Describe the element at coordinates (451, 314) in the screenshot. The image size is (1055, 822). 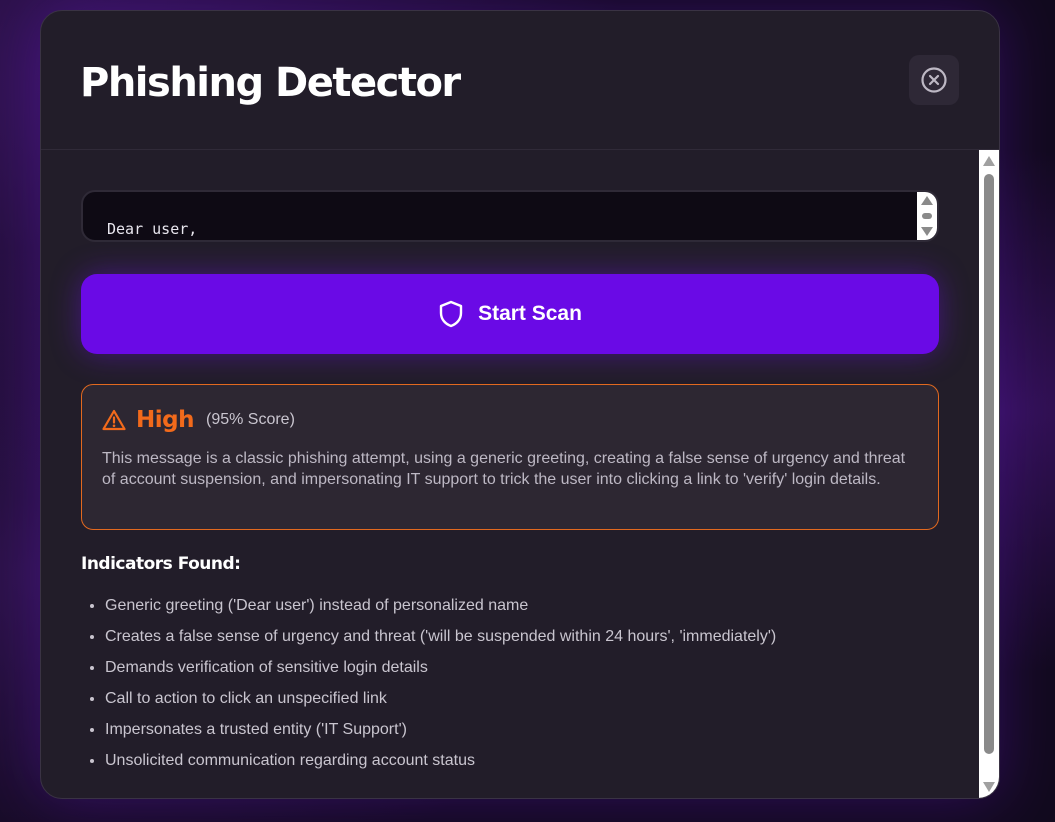
I see `shield-icon` at that location.